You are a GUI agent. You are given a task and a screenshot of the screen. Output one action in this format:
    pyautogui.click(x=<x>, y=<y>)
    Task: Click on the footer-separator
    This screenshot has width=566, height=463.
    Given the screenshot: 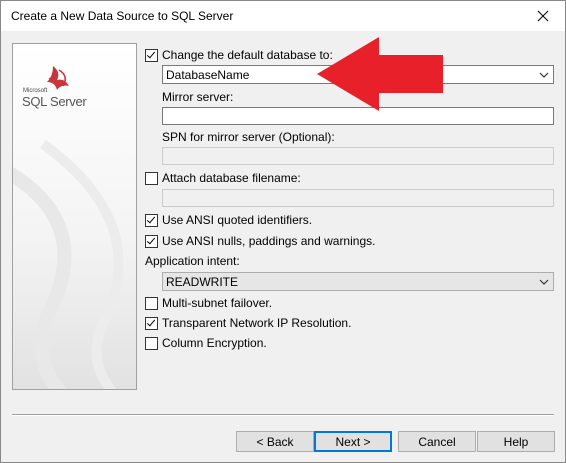 What is the action you would take?
    pyautogui.click(x=283, y=415)
    